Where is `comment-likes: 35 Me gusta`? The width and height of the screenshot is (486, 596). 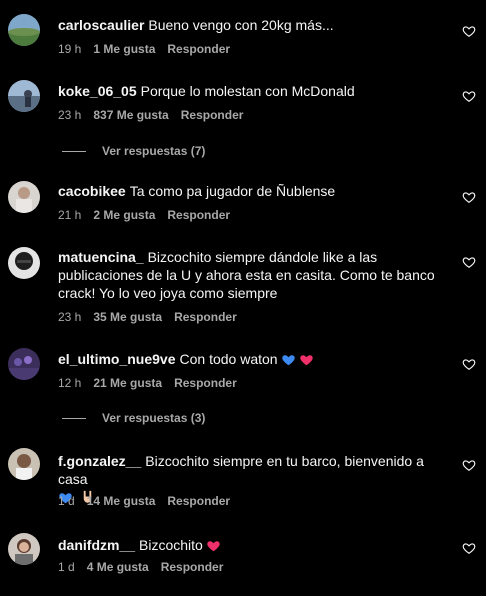 comment-likes: 35 Me gusta is located at coordinates (127, 317).